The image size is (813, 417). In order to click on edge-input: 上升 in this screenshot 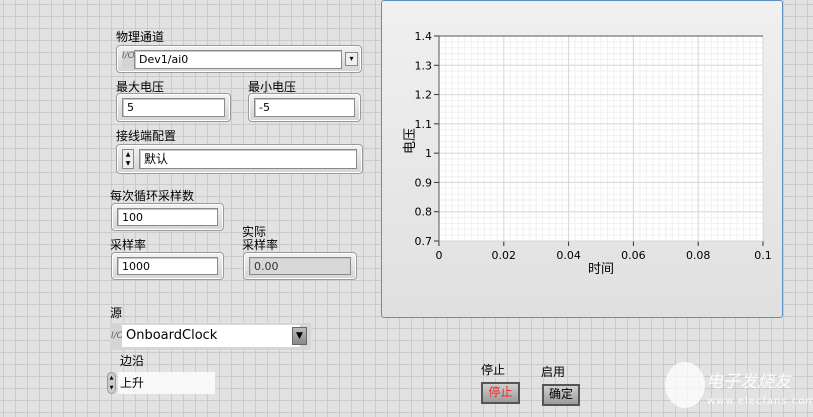, I will do `click(166, 383)`.